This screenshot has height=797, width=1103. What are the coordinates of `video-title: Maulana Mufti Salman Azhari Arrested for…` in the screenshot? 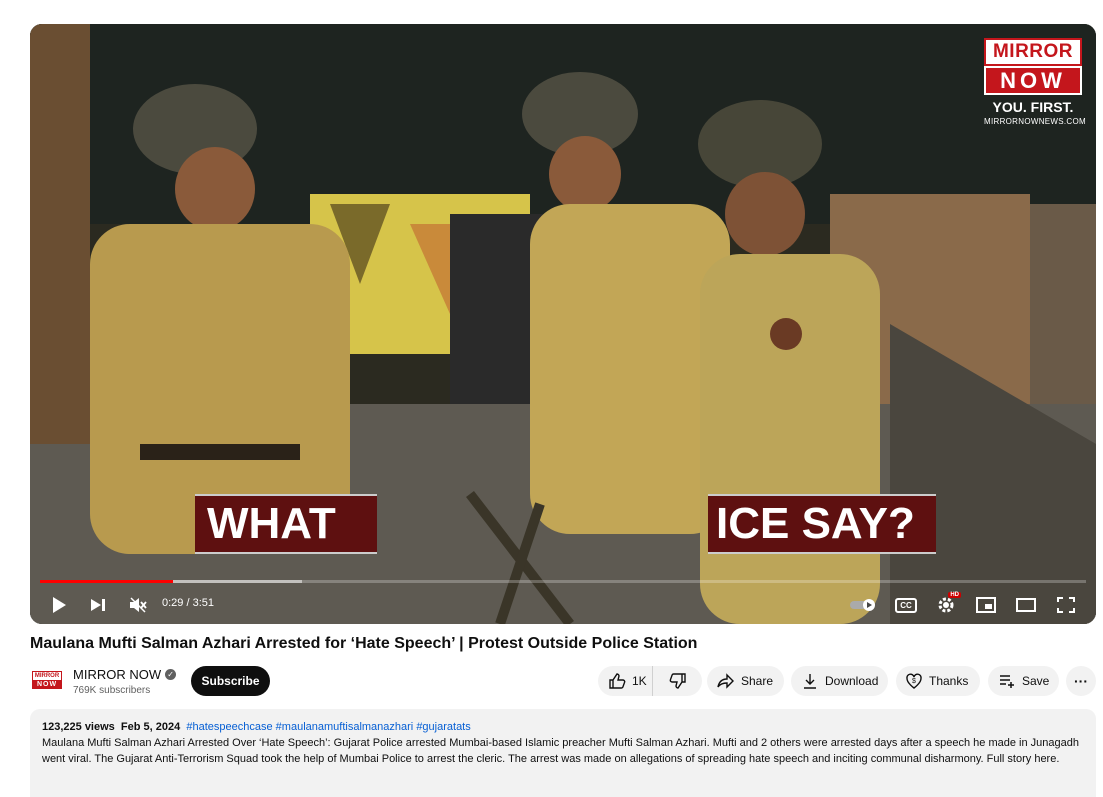 It's located at (364, 643).